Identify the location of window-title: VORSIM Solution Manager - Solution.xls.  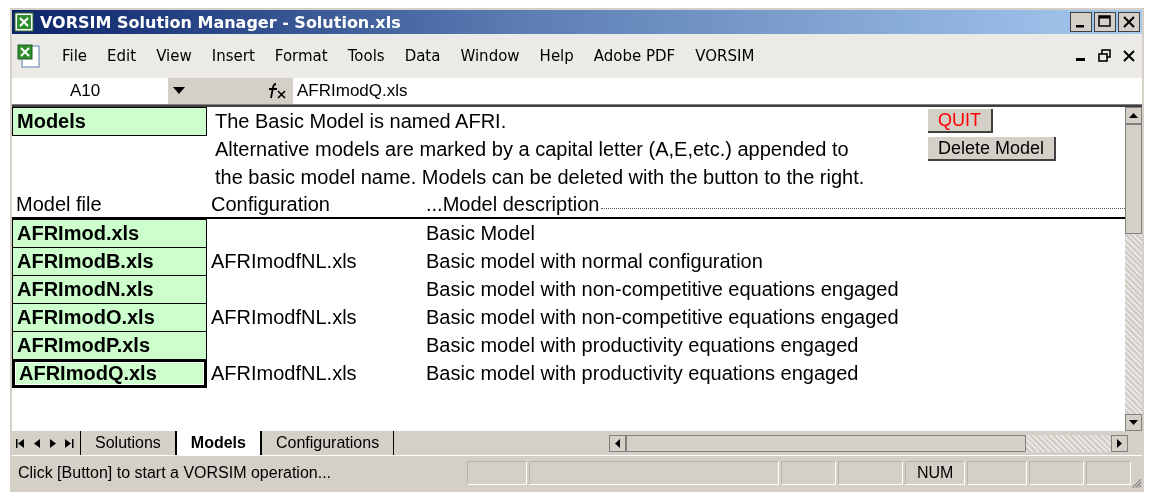
(221, 22).